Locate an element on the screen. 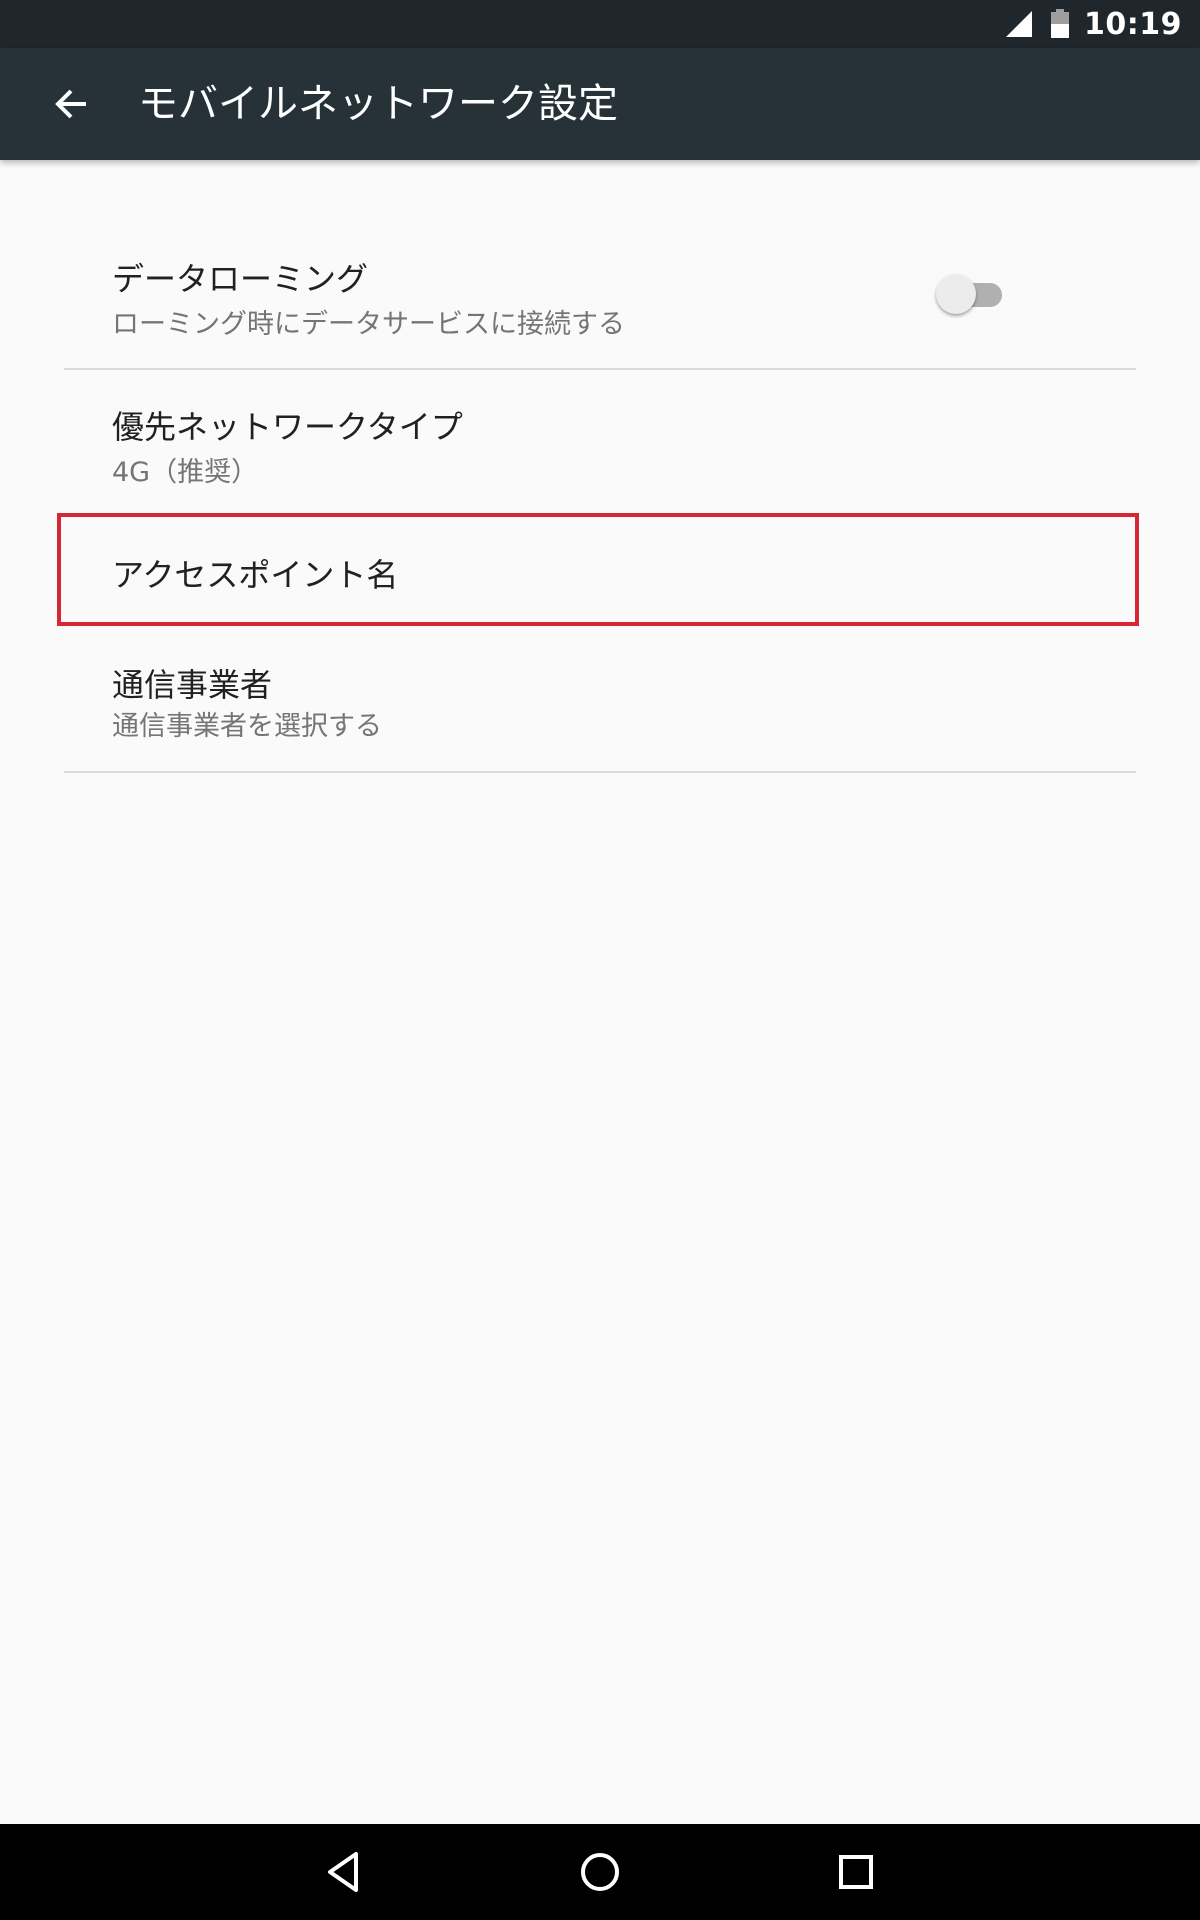 The height and width of the screenshot is (1920, 1200). navigation-bar is located at coordinates (600, 1872).